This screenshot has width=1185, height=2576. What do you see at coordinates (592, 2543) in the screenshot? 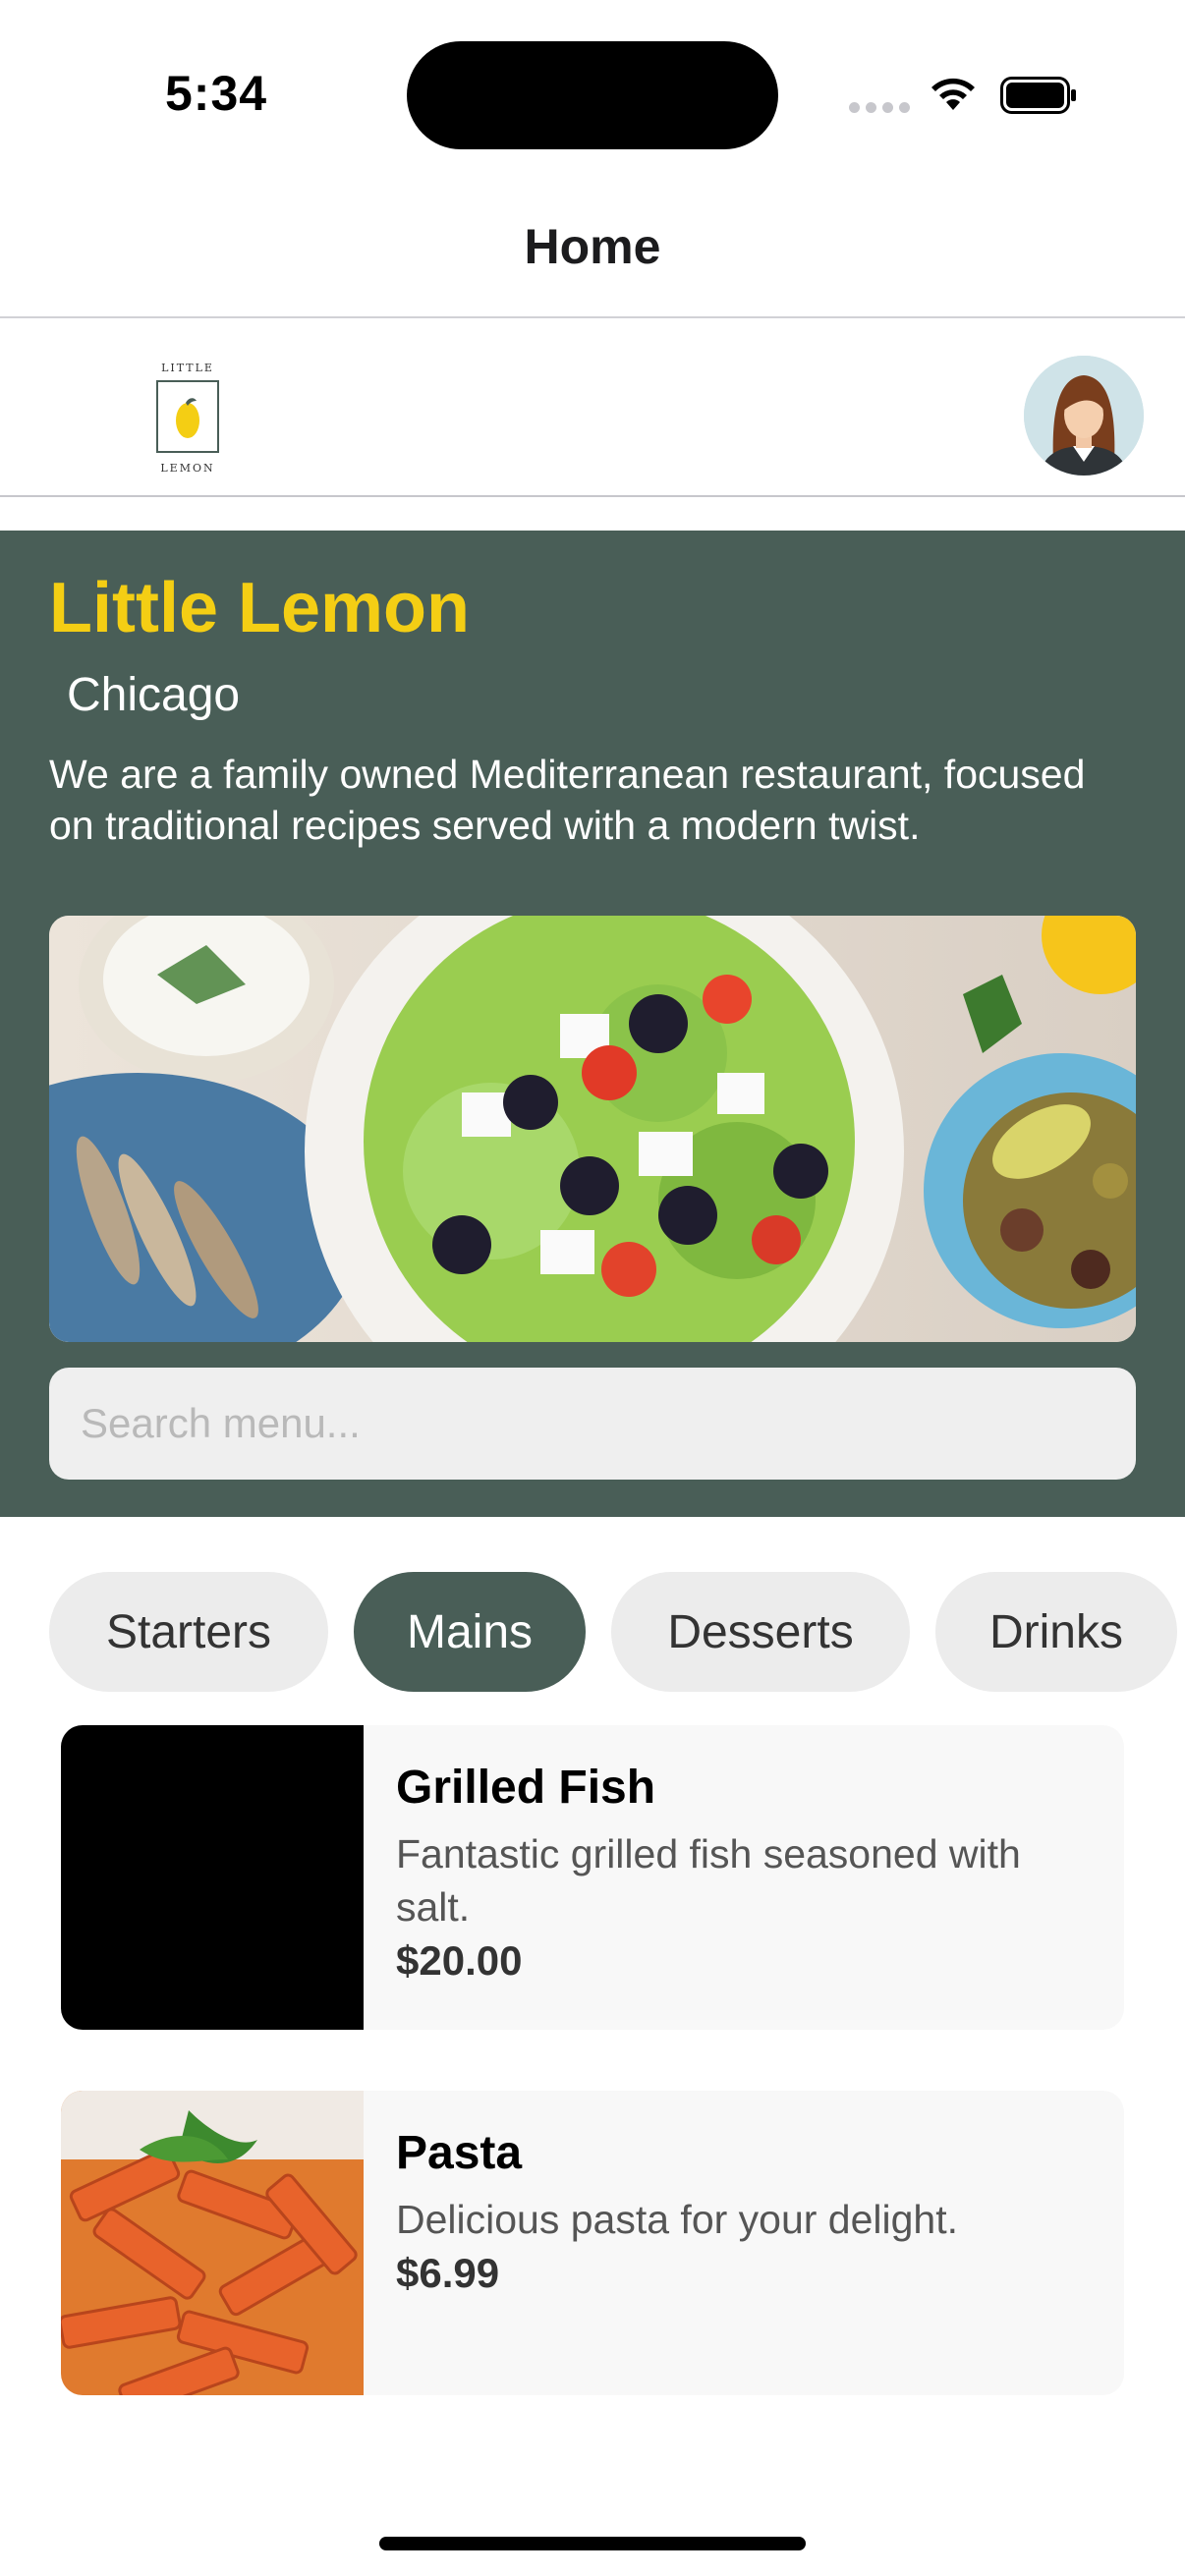
I see `home-indicator` at bounding box center [592, 2543].